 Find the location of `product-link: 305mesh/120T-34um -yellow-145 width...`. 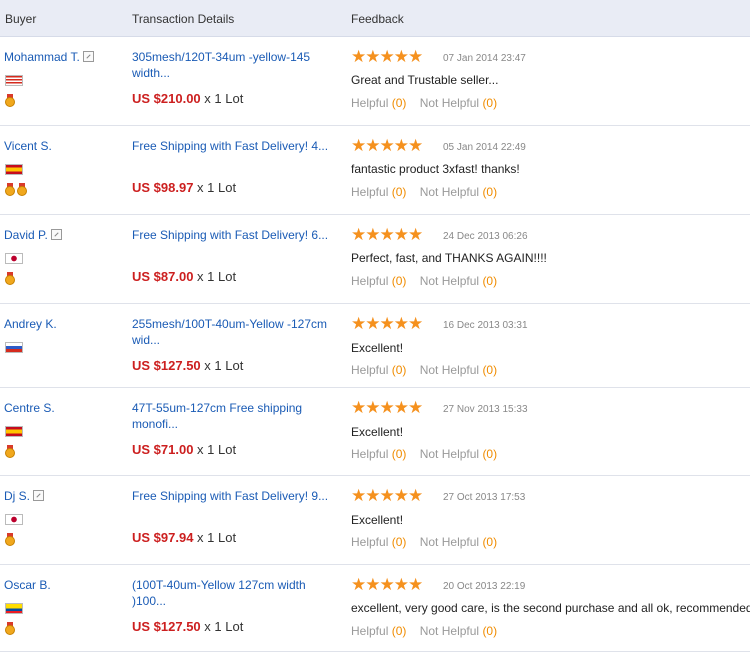

product-link: 305mesh/120T-34um -yellow-145 width... is located at coordinates (234, 65).